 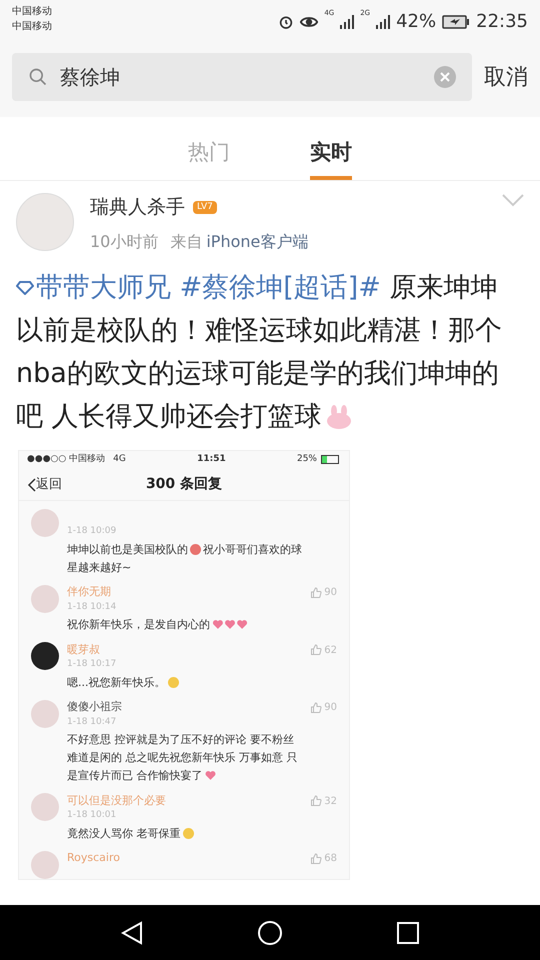 I want to click on bunny-emoji-icon, so click(x=339, y=417).